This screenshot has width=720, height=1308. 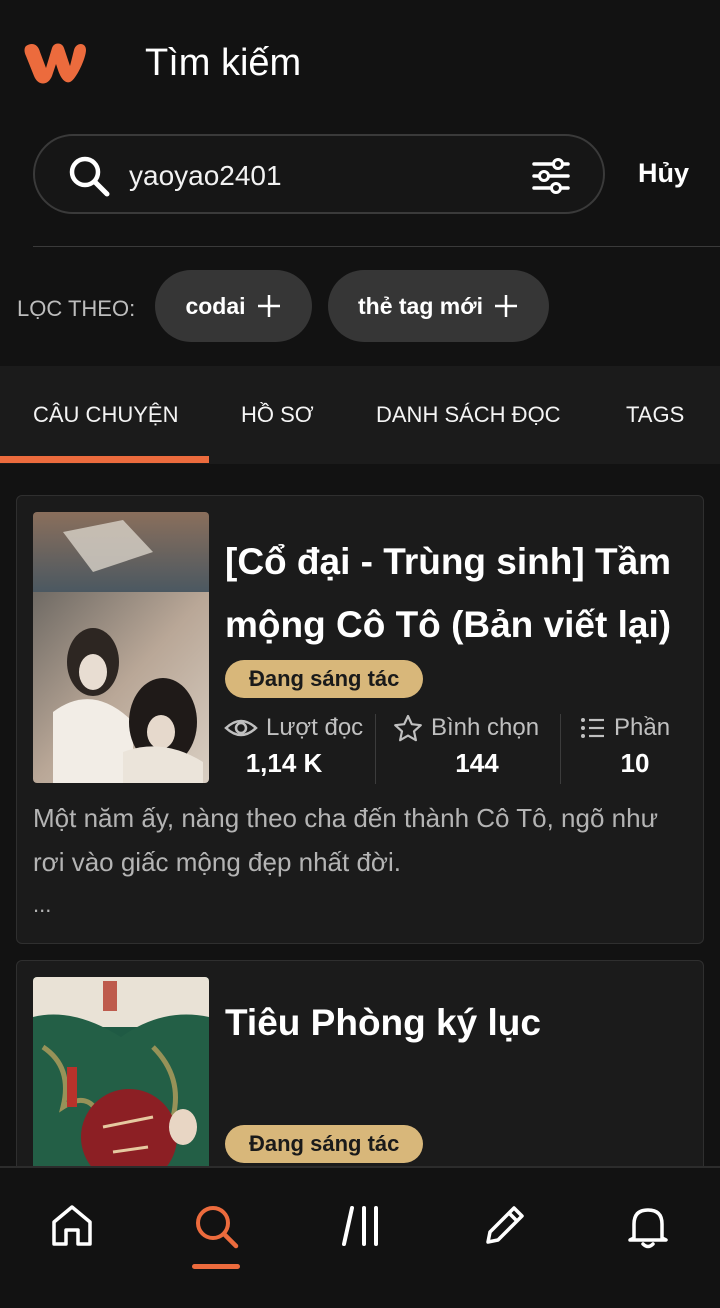 What do you see at coordinates (485, 727) in the screenshot?
I see `votes-label: Bình chọn` at bounding box center [485, 727].